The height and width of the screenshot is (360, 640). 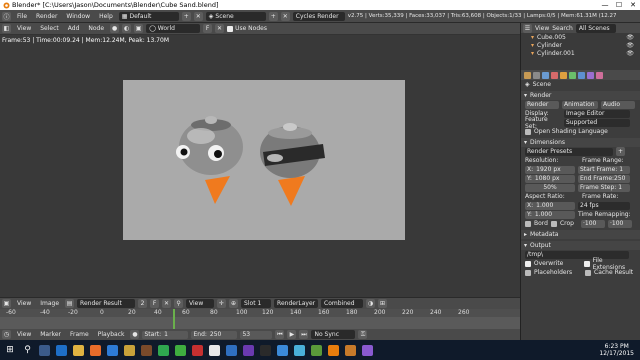 I want to click on outliner-item: ▾ Cube.005 👁, so click(x=580, y=37).